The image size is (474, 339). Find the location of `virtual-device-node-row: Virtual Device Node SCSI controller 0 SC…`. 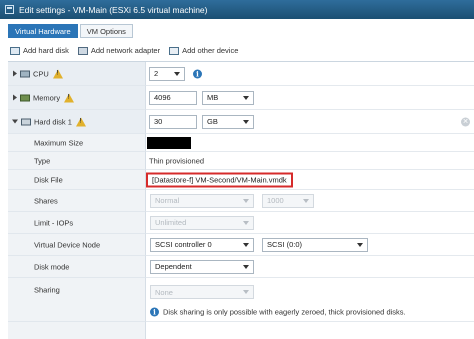

virtual-device-node-row: Virtual Device Node SCSI controller 0 SC… is located at coordinates (241, 245).